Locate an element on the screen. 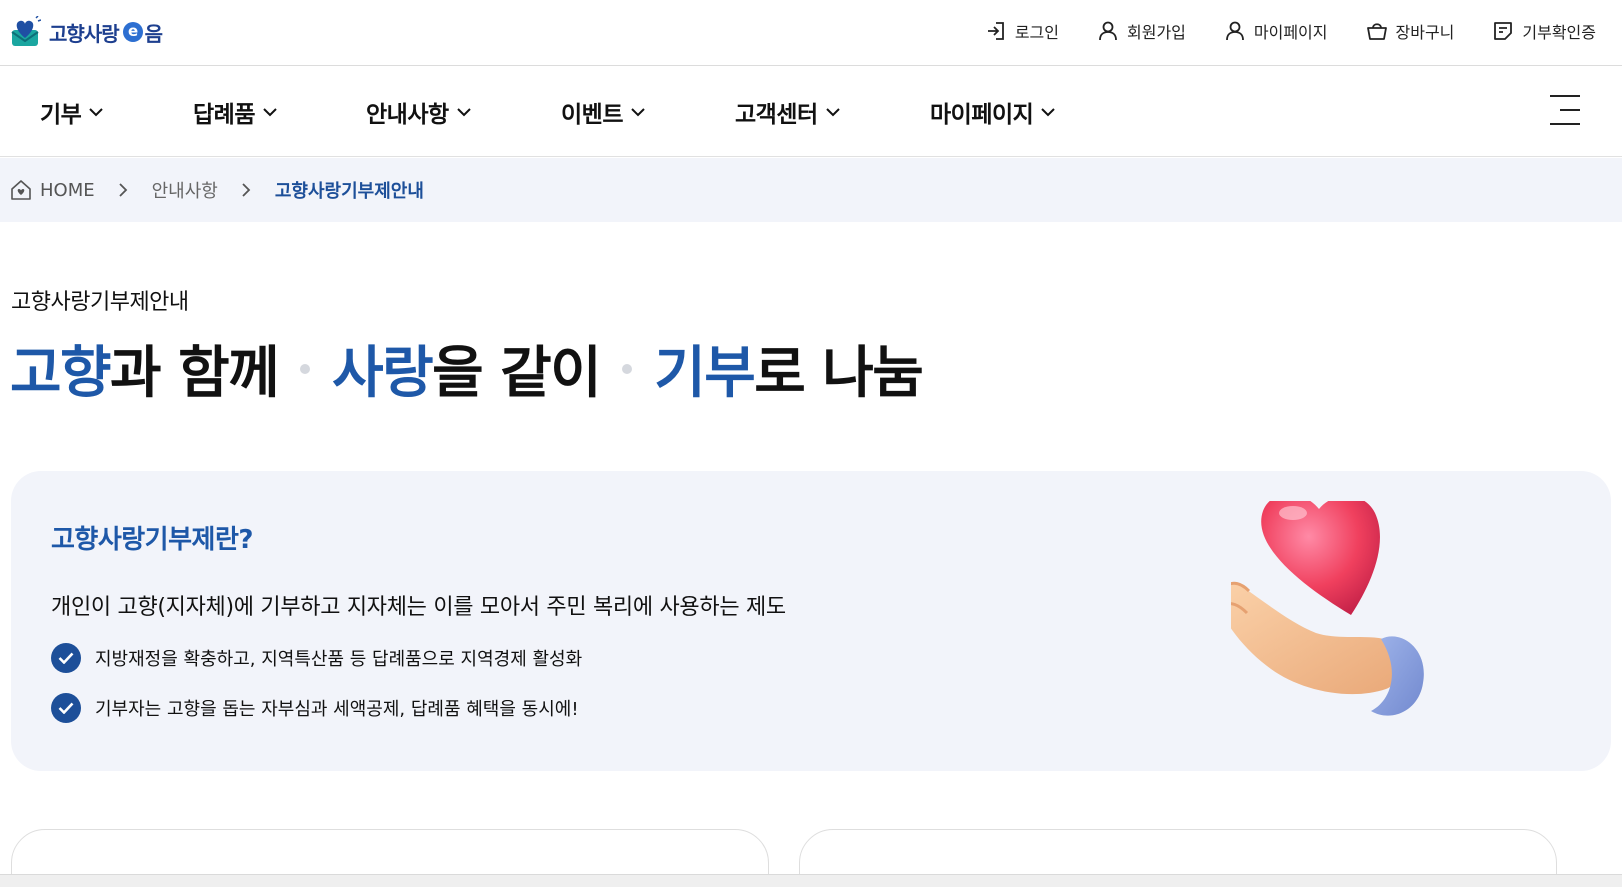  main-navigation: 기부 답례품 안내사항 이벤트 고객센터 마이페이지 is located at coordinates (811, 112).